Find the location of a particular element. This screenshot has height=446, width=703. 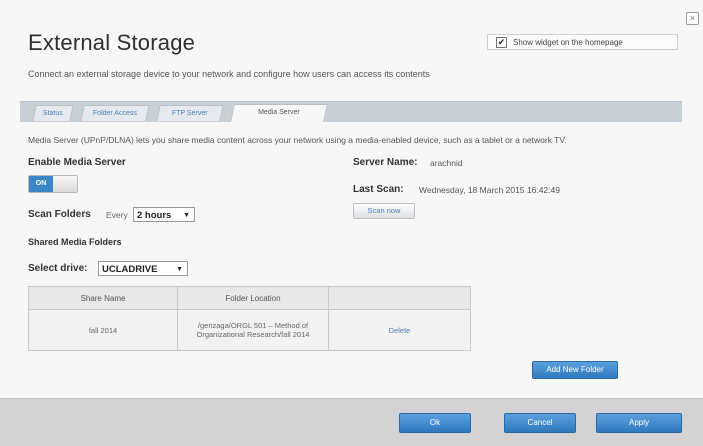

table-header-row: Share Name Folder Location is located at coordinates (249, 298).